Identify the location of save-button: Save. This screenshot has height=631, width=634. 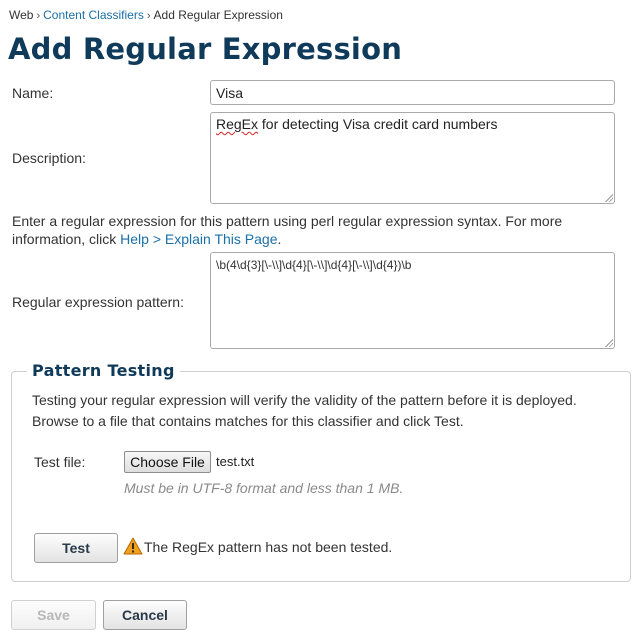
(53, 615).